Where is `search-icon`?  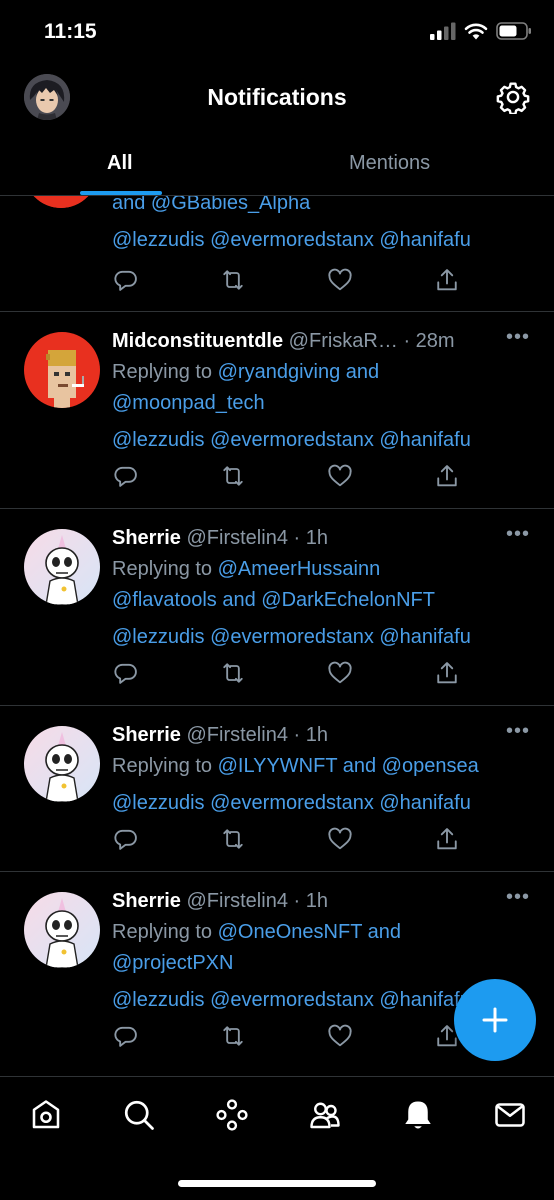 search-icon is located at coordinates (139, 1115).